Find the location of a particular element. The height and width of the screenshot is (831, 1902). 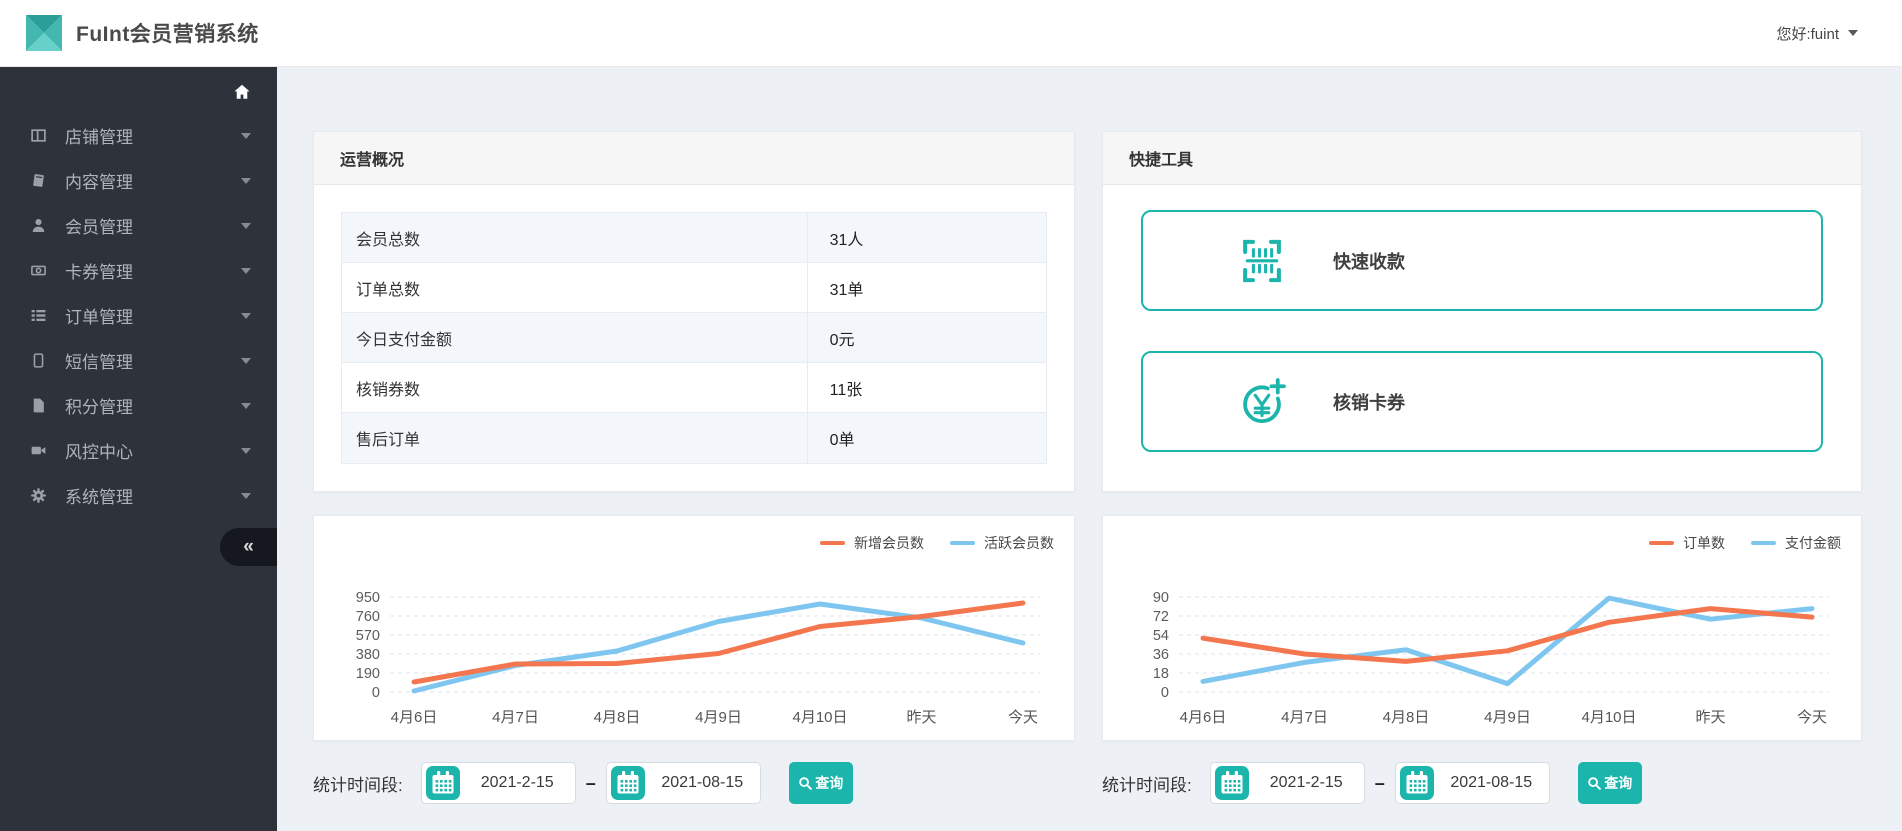

home-icon is located at coordinates (242, 92).